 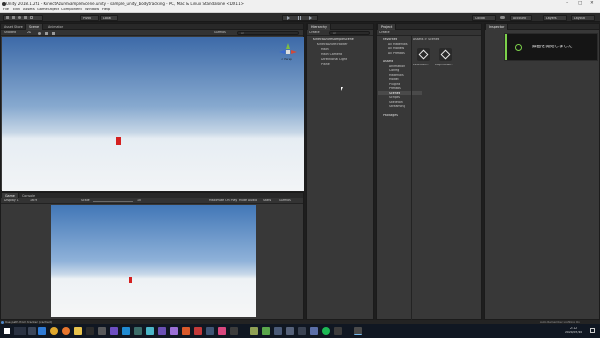 I want to click on task-view-icon, so click(x=32, y=331).